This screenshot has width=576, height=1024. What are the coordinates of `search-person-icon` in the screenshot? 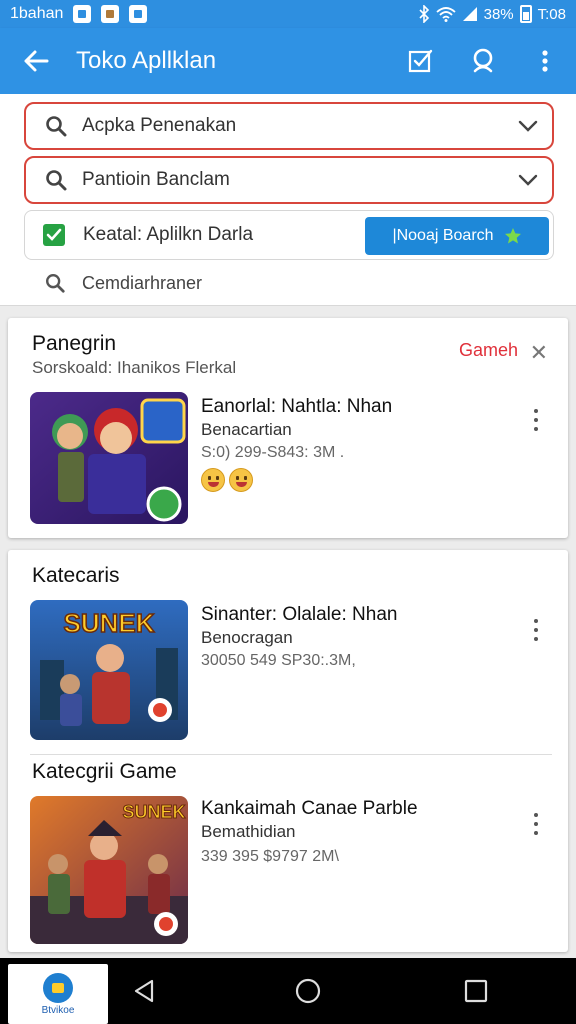 It's located at (483, 60).